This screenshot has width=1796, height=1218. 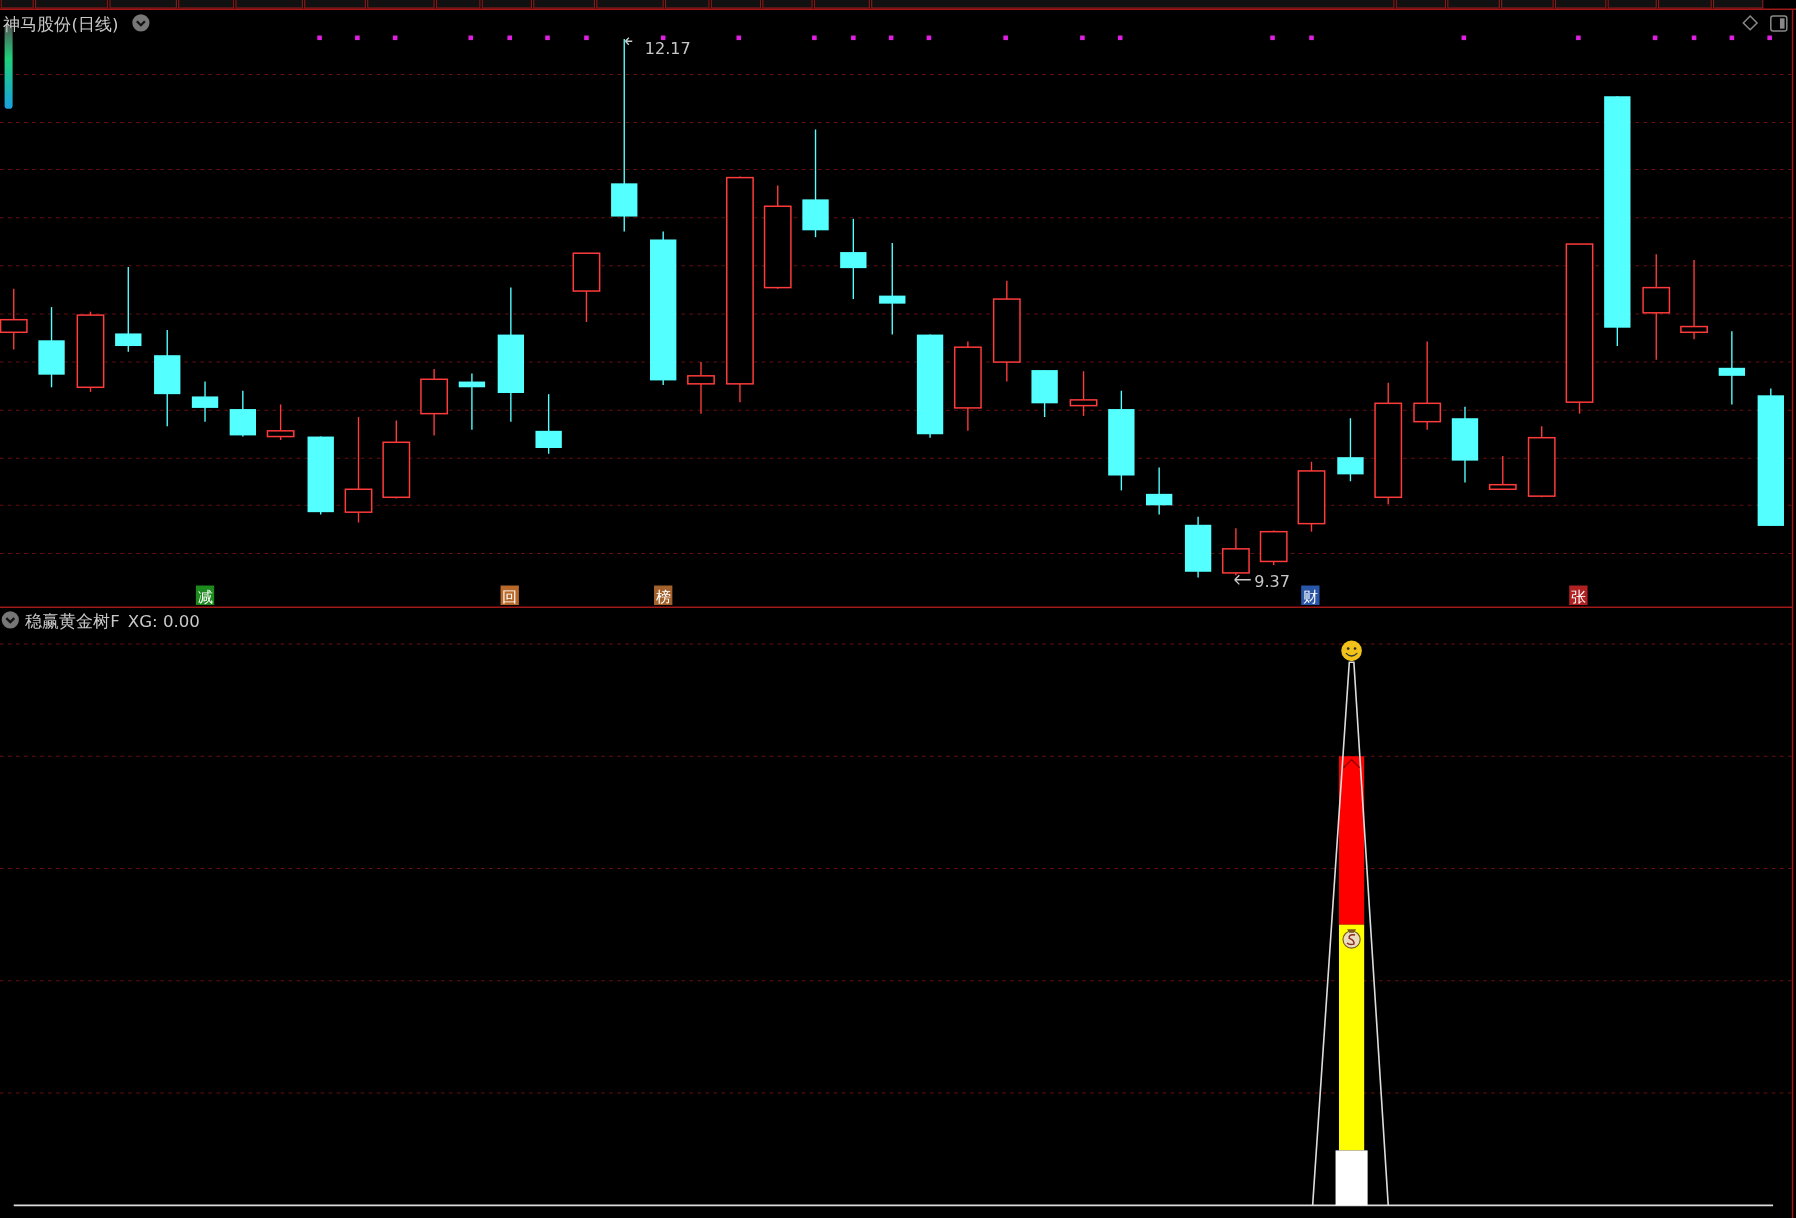 I want to click on high-price-label: 12.17, so click(x=667, y=48).